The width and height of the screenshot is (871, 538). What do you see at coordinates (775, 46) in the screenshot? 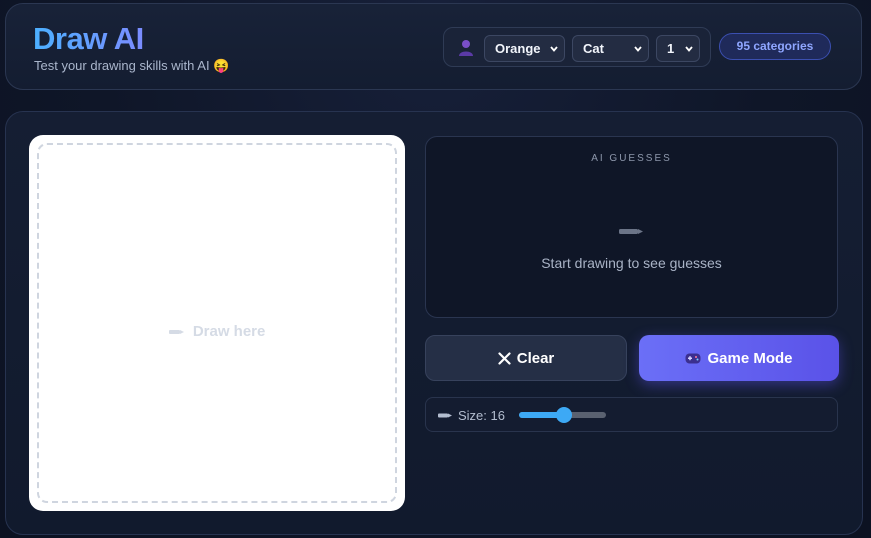
I see `categories-badge: 95 categories` at bounding box center [775, 46].